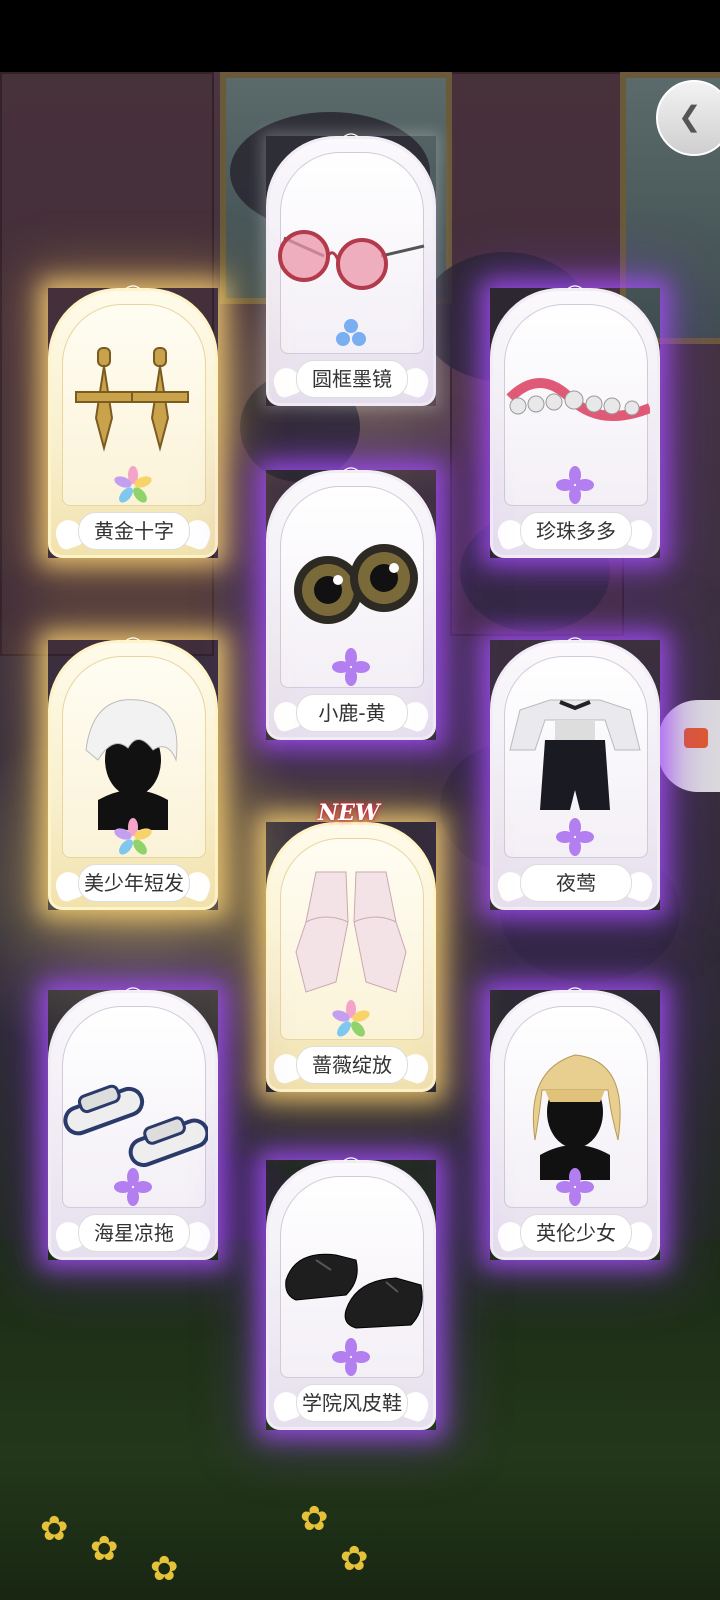  What do you see at coordinates (135, 1126) in the screenshot?
I see `slippers-icon` at bounding box center [135, 1126].